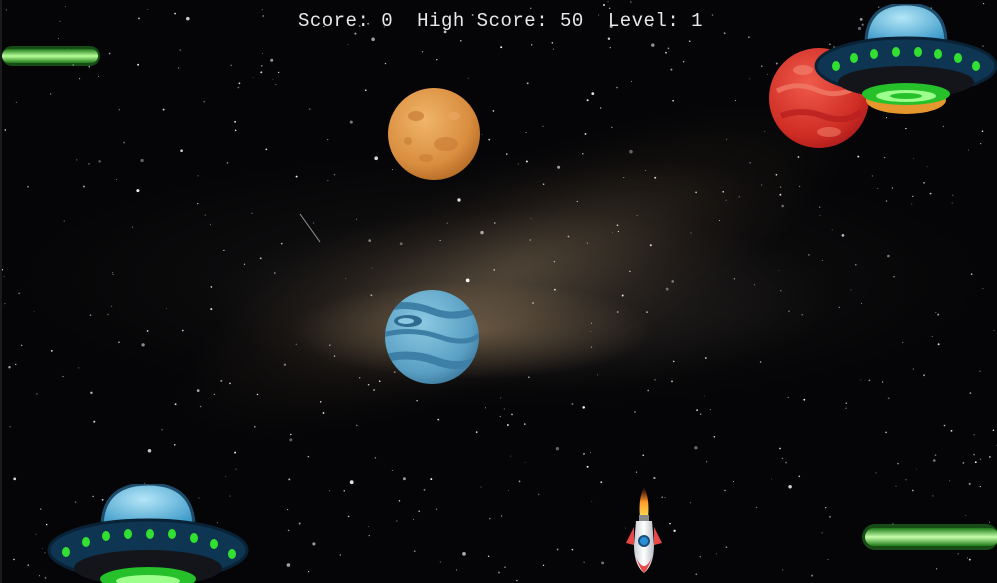  What do you see at coordinates (644, 531) in the screenshot?
I see `rocket-icon` at bounding box center [644, 531].